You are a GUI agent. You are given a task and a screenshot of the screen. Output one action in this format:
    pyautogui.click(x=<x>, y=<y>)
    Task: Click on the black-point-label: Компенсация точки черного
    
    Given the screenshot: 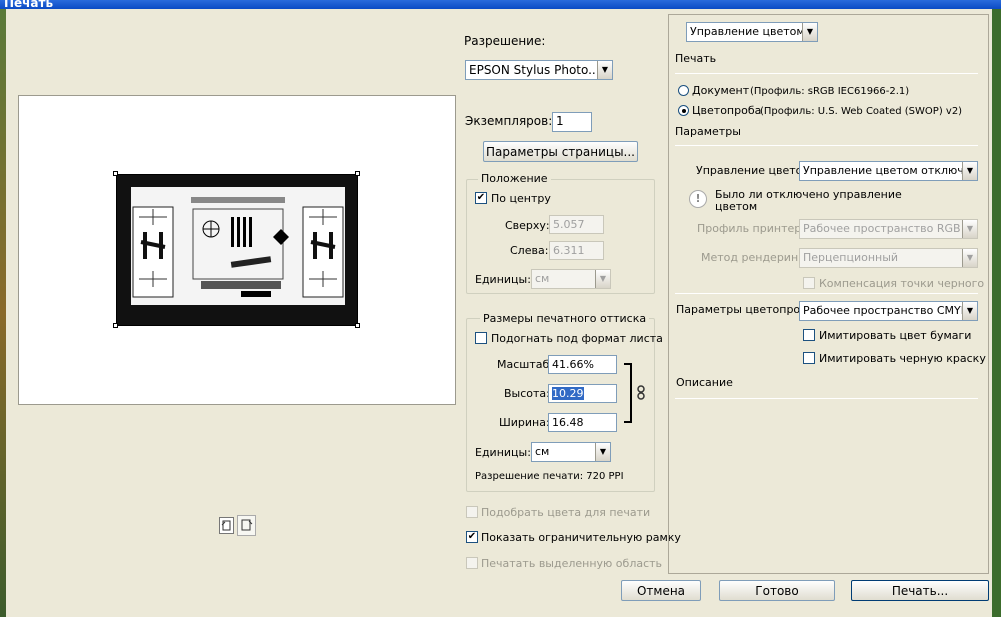 What is the action you would take?
    pyautogui.click(x=902, y=283)
    